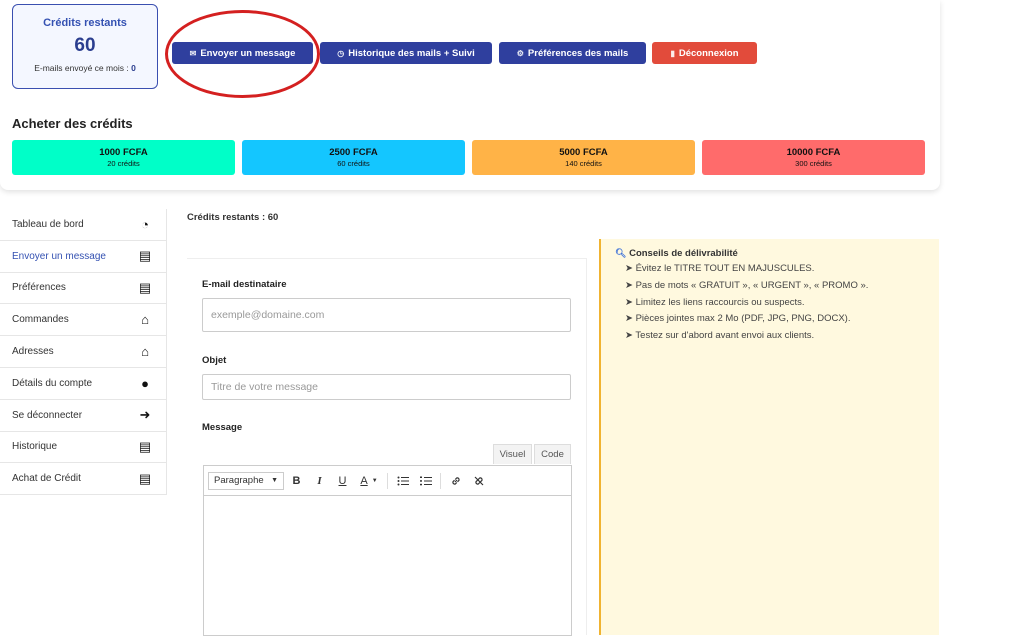 The height and width of the screenshot is (636, 1033). What do you see at coordinates (708, 53) in the screenshot?
I see `logout-label: Déconnexion` at bounding box center [708, 53].